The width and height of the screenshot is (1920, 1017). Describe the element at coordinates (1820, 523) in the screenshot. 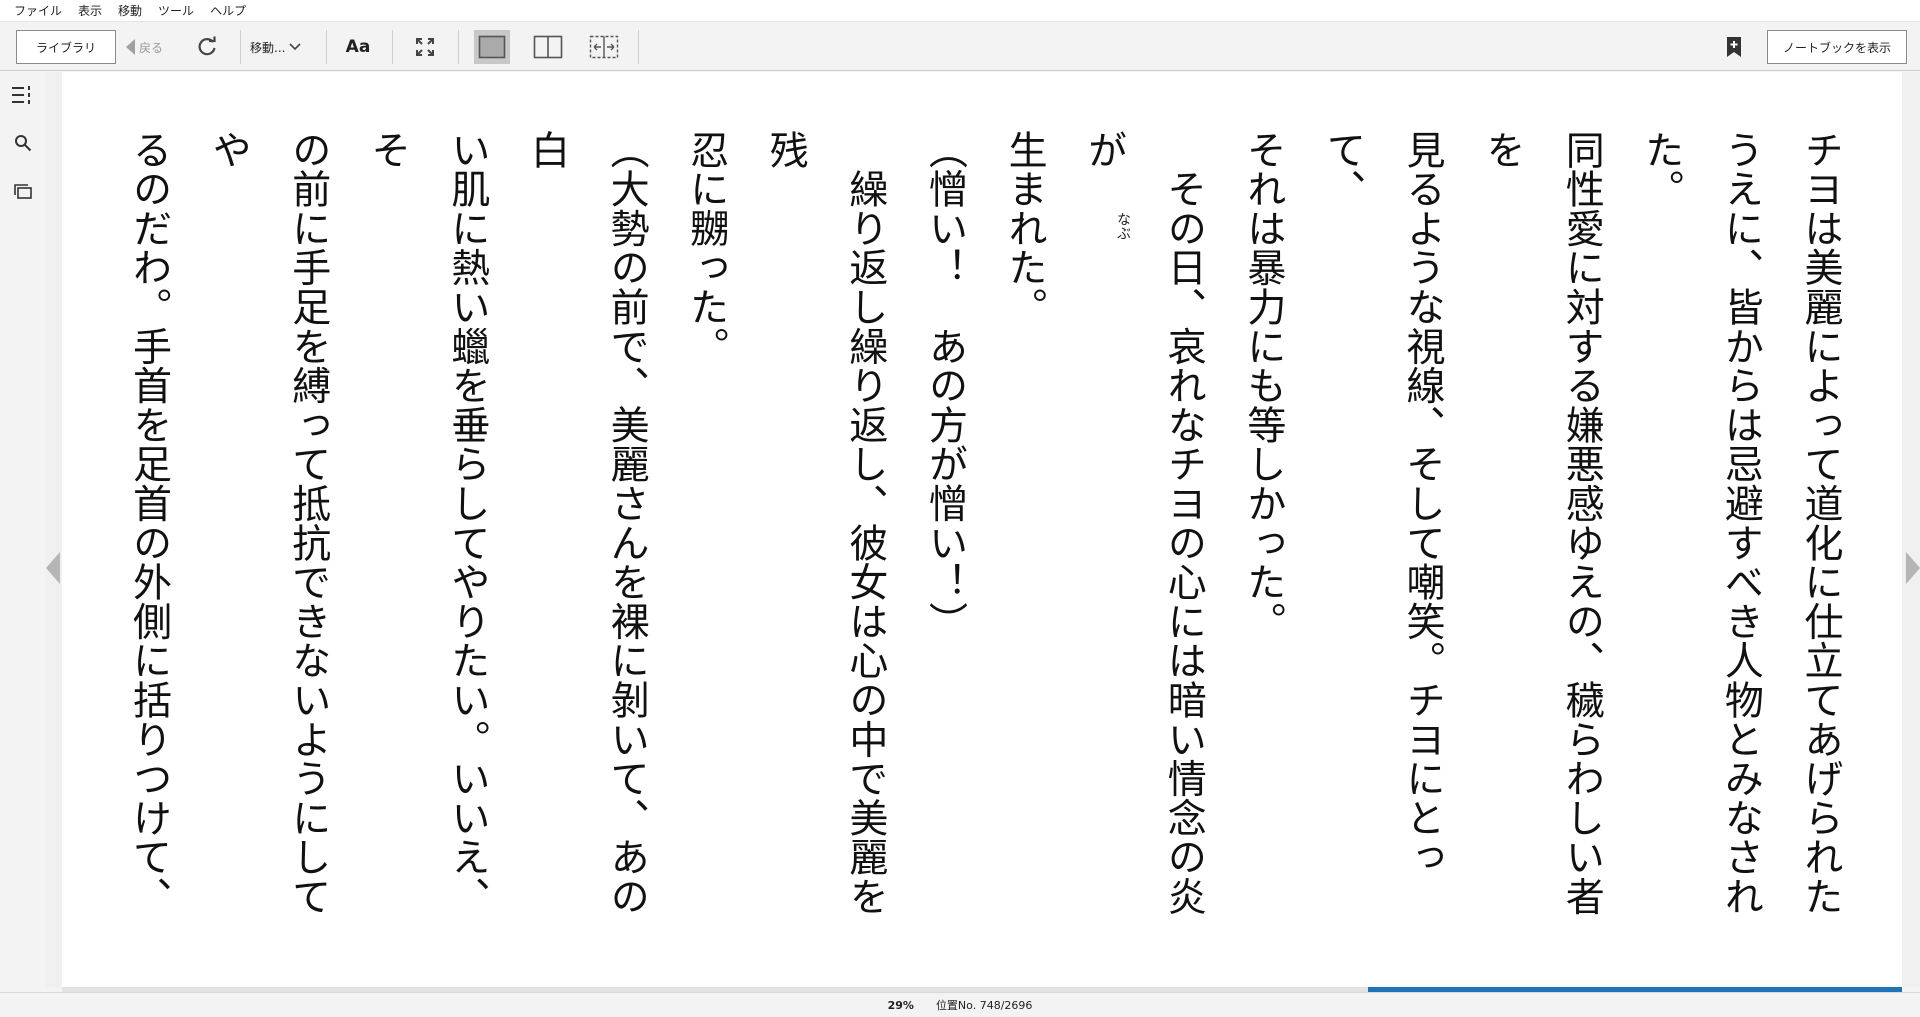

I see `text-column: チヨは美麗によって道化に仕立てあげられた` at that location.